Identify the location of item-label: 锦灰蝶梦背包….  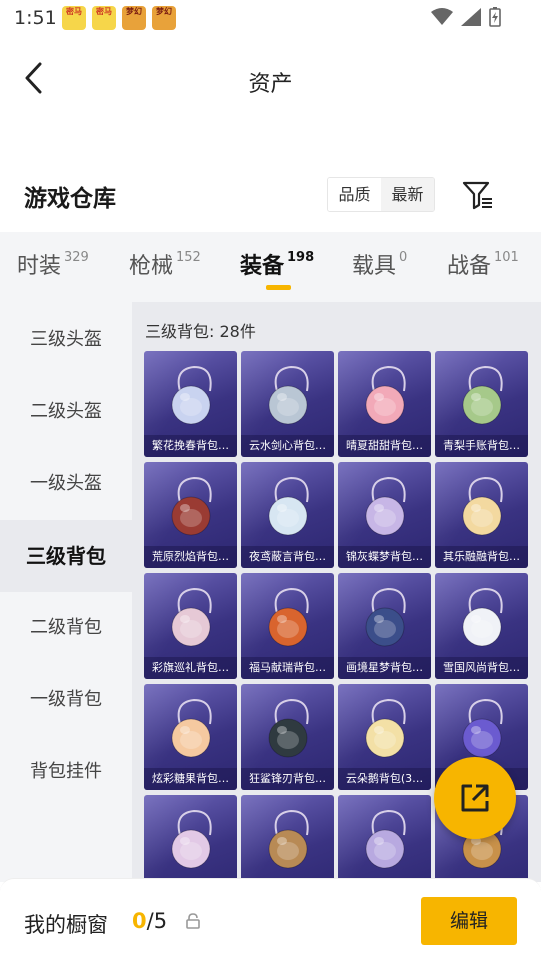
(384, 557).